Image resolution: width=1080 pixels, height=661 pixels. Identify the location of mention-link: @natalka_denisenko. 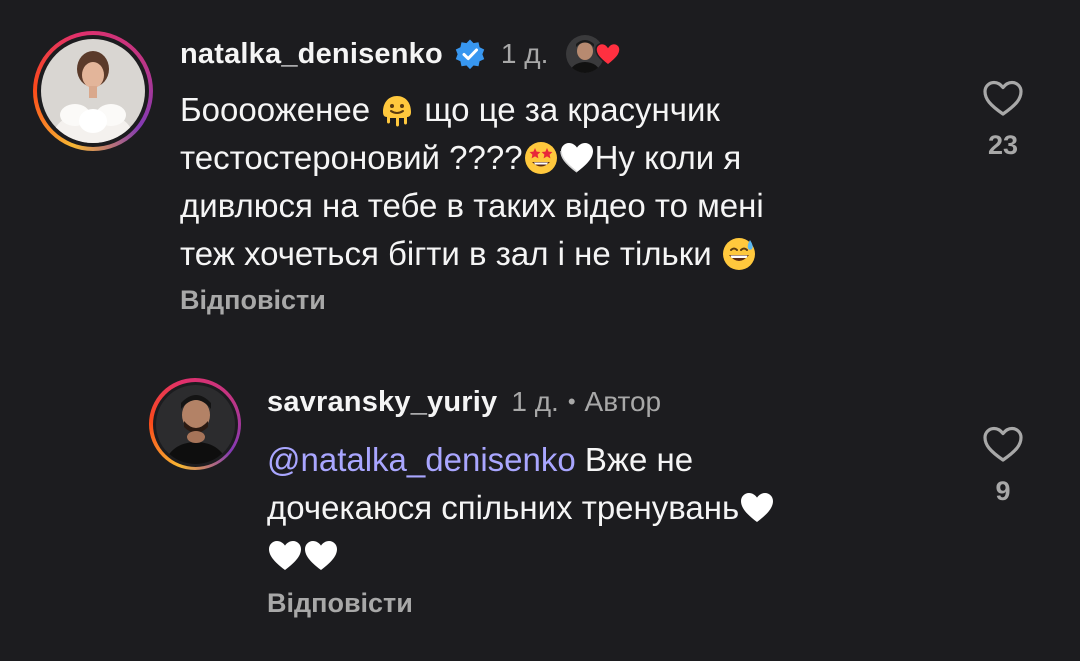
(421, 459).